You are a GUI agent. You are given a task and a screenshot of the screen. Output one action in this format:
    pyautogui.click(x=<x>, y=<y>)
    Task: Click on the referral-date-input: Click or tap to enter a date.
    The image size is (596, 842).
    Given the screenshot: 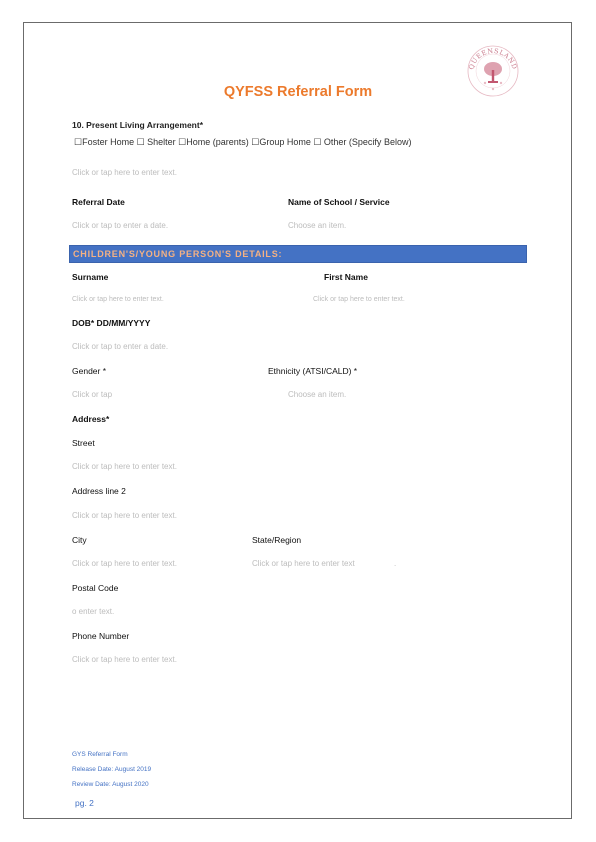 What is the action you would take?
    pyautogui.click(x=120, y=225)
    